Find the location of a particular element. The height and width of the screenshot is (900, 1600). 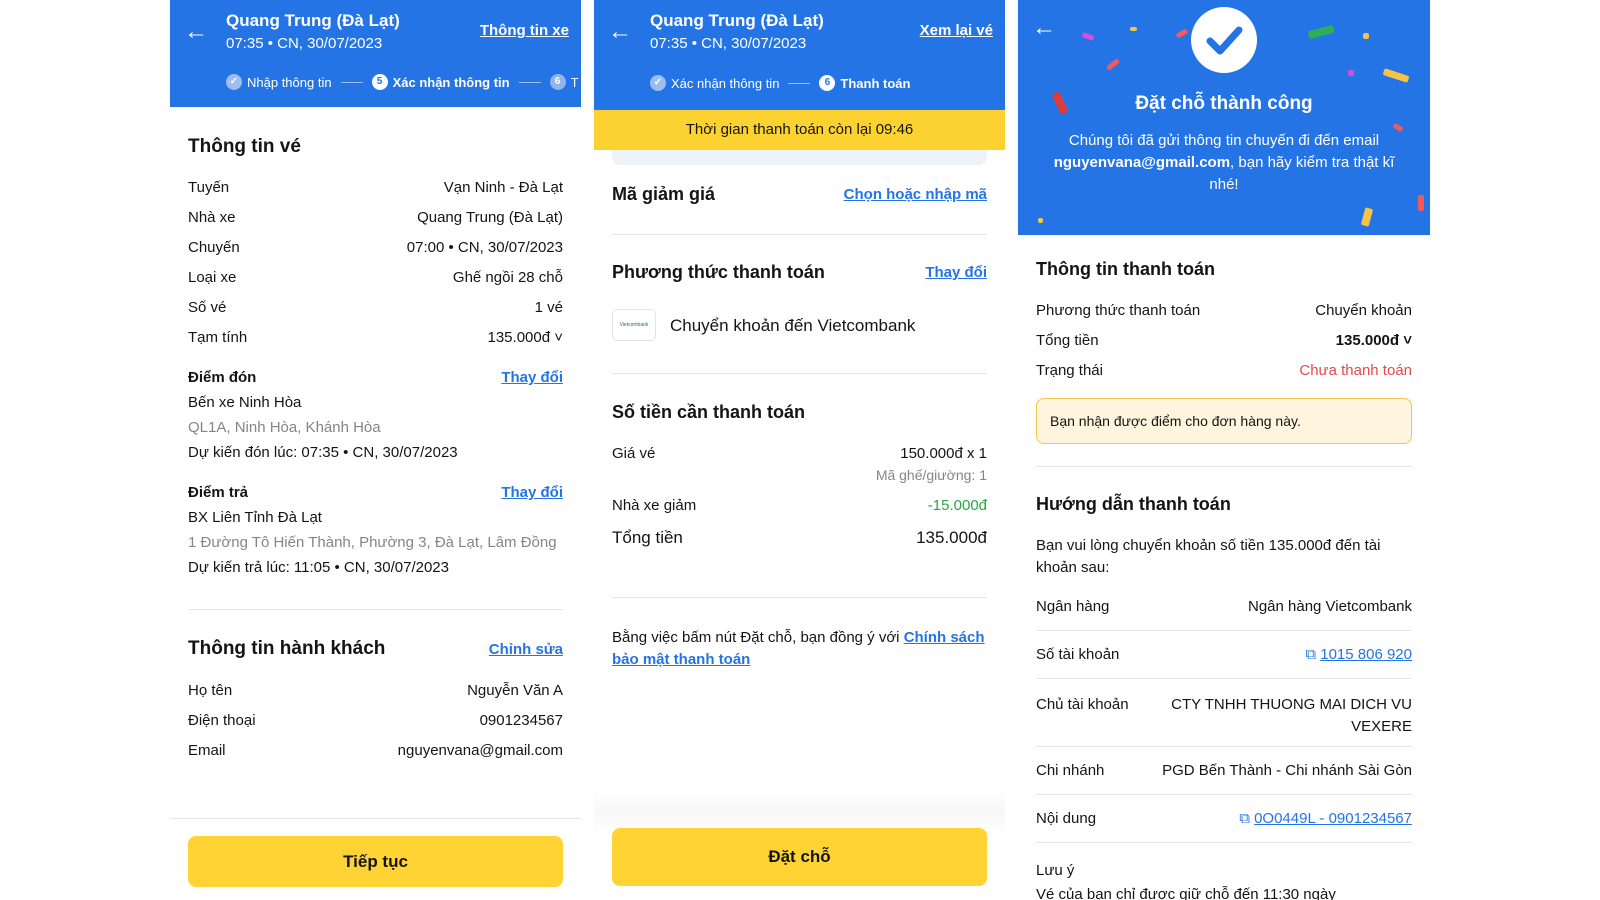

continue-button: Tiếp tục is located at coordinates (375, 861).